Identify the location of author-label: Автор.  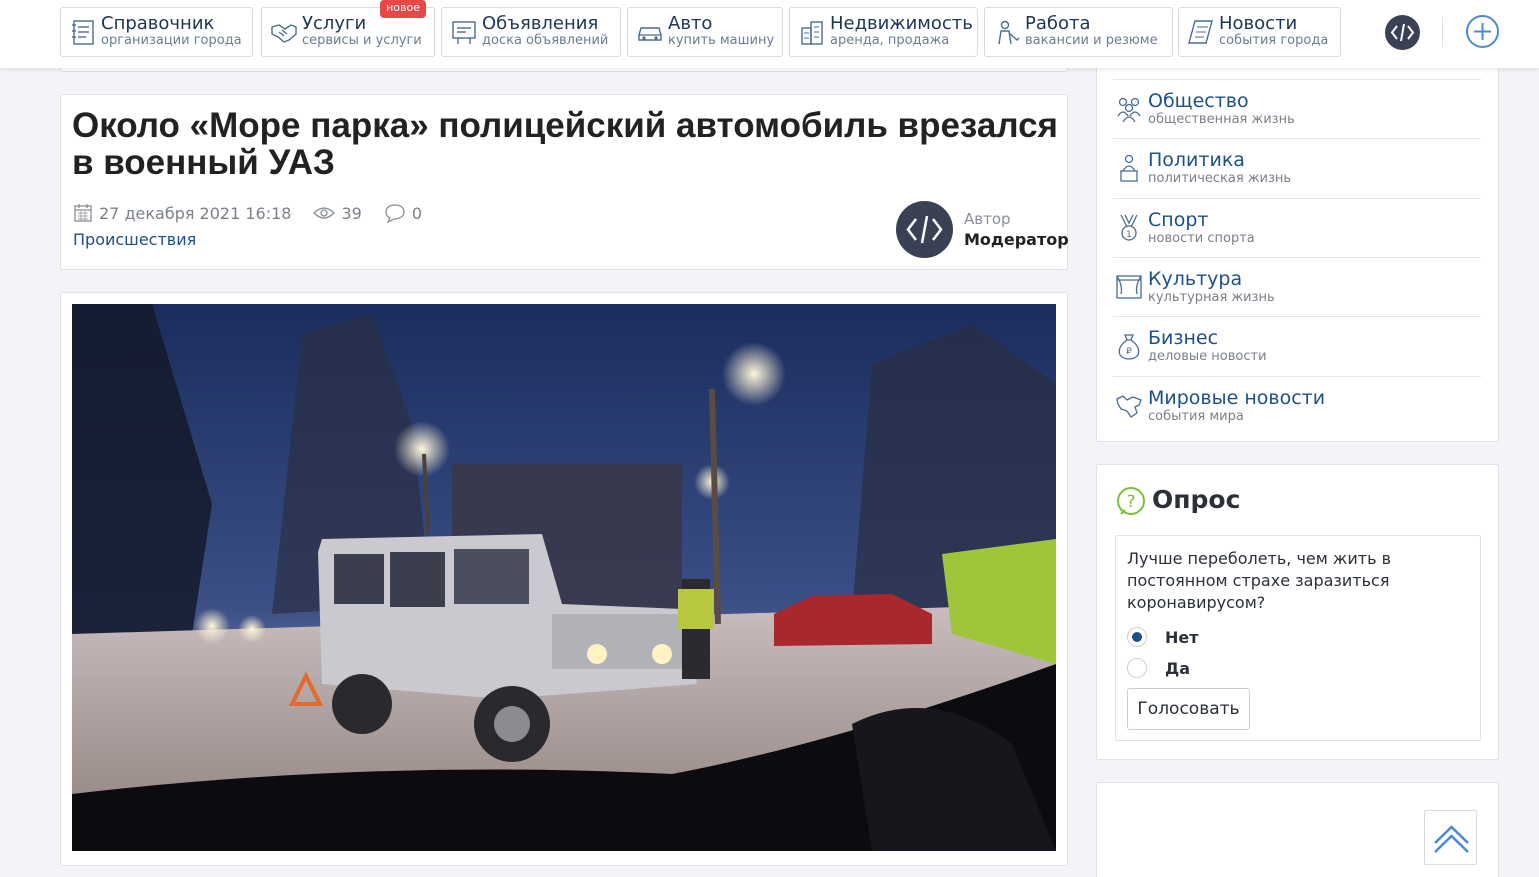
(987, 219).